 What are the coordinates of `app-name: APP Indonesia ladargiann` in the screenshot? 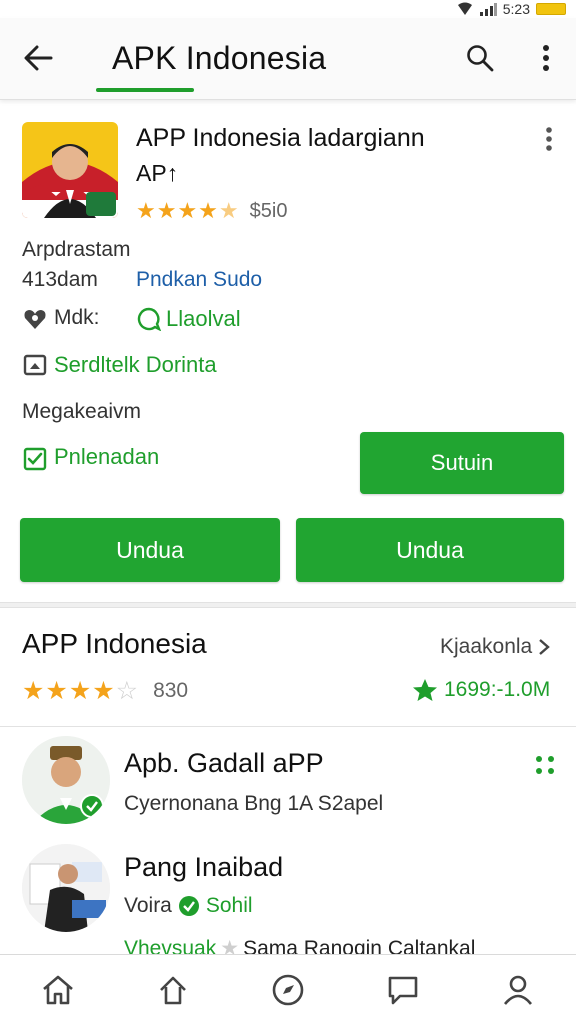 It's located at (280, 138).